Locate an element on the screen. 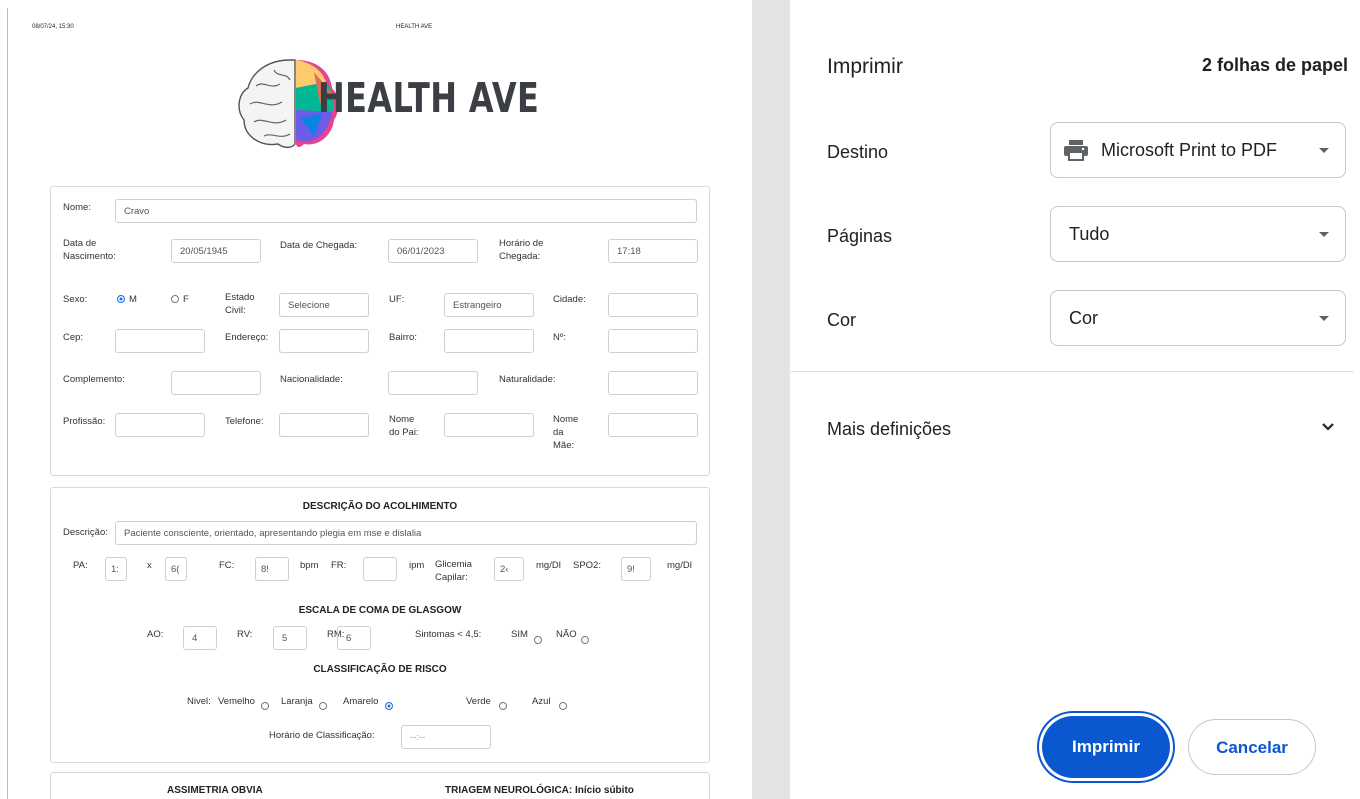 Image resolution: width=1360 pixels, height=799 pixels. level-amarelo-radio is located at coordinates (389, 706).